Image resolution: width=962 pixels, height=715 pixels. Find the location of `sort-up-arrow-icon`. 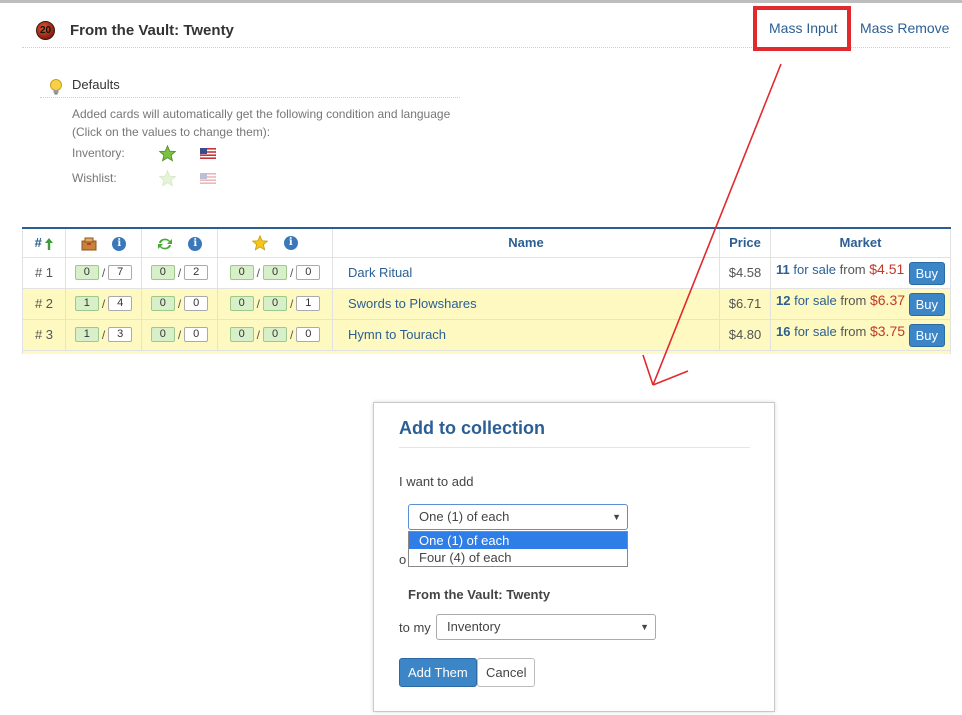

sort-up-arrow-icon is located at coordinates (49, 243).